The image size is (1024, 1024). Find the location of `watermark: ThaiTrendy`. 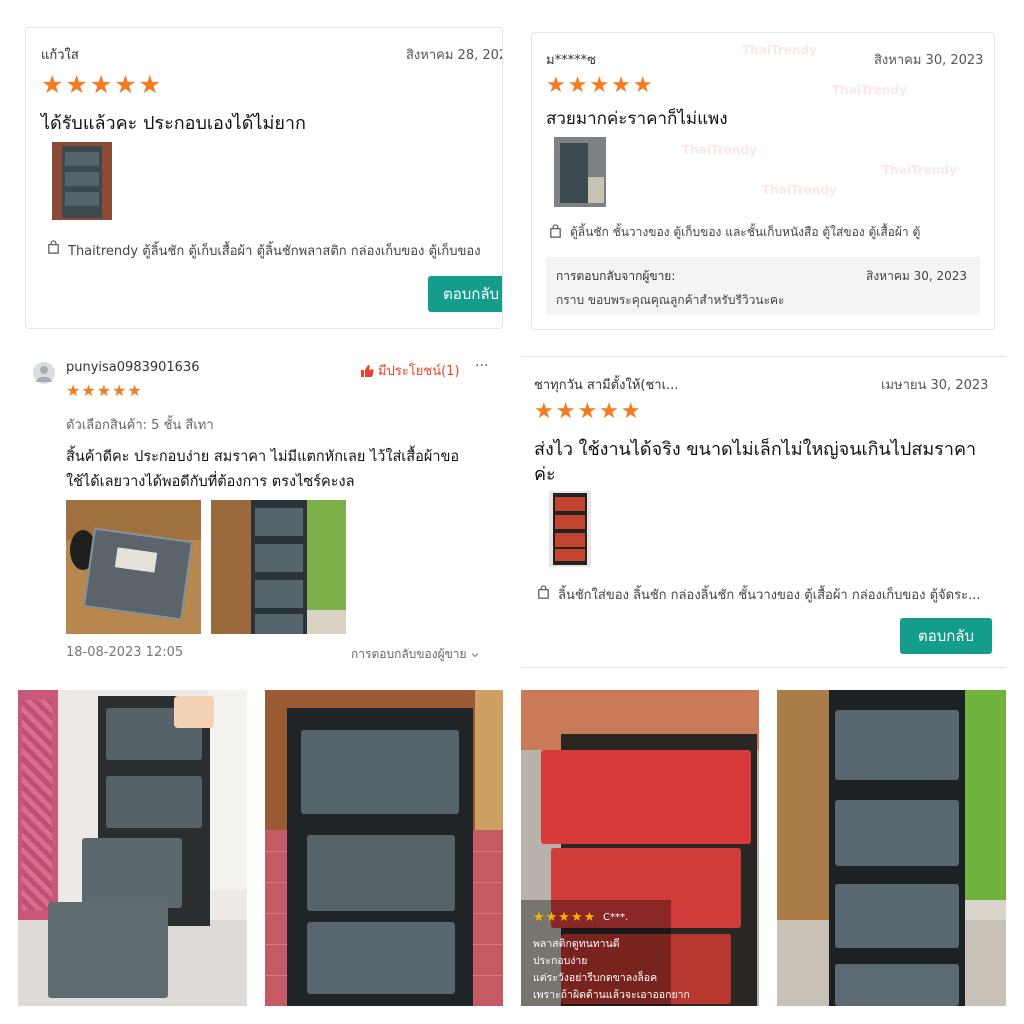

watermark: ThaiTrendy is located at coordinates (779, 50).